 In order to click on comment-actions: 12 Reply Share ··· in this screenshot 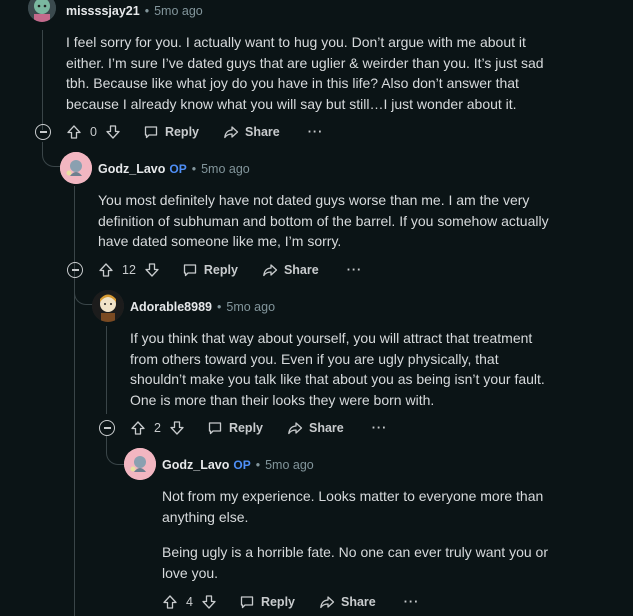, I will do `click(230, 270)`.